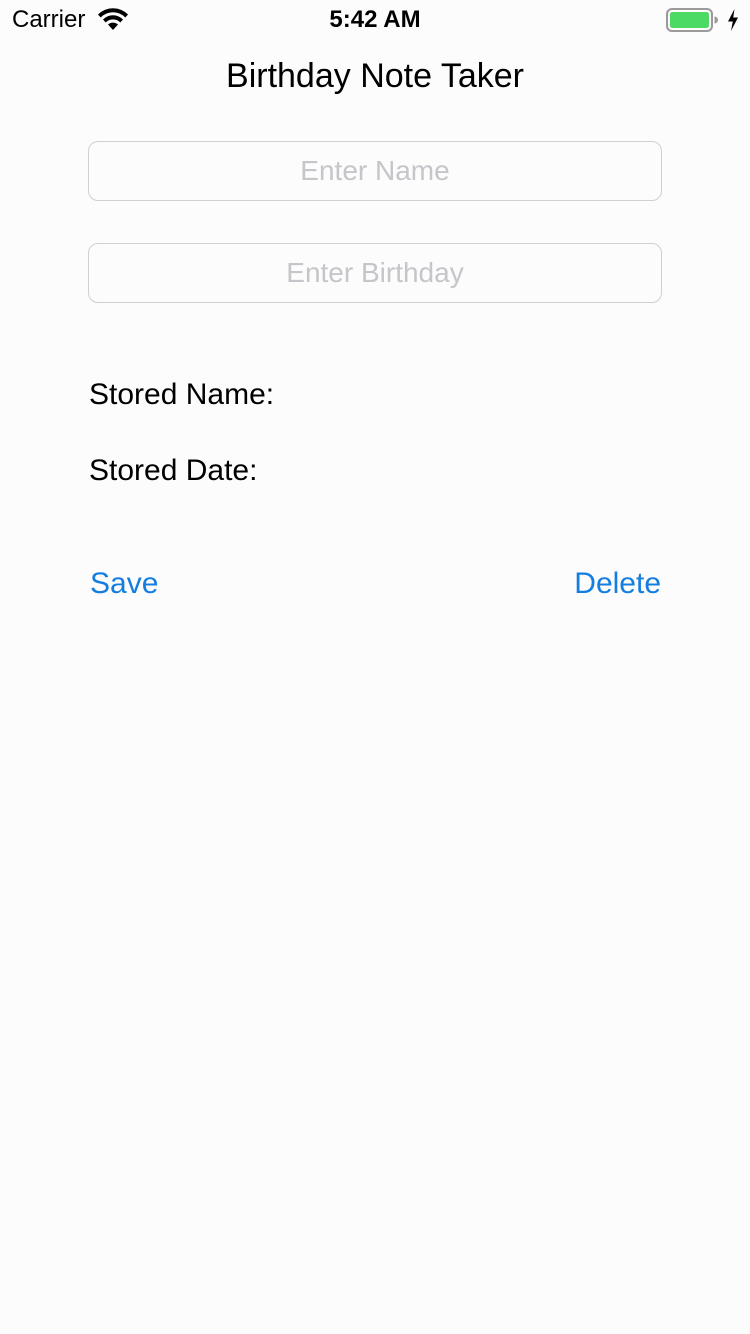  Describe the element at coordinates (375, 76) in the screenshot. I see `page-title: Birthday Note Taker` at that location.